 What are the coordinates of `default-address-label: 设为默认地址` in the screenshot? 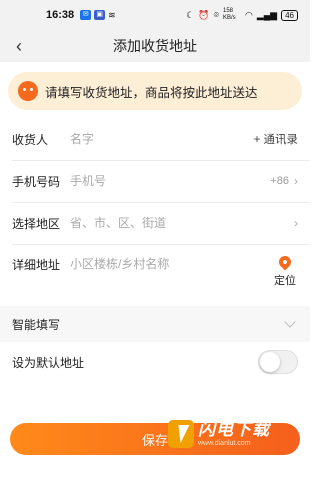 It's located at (48, 362).